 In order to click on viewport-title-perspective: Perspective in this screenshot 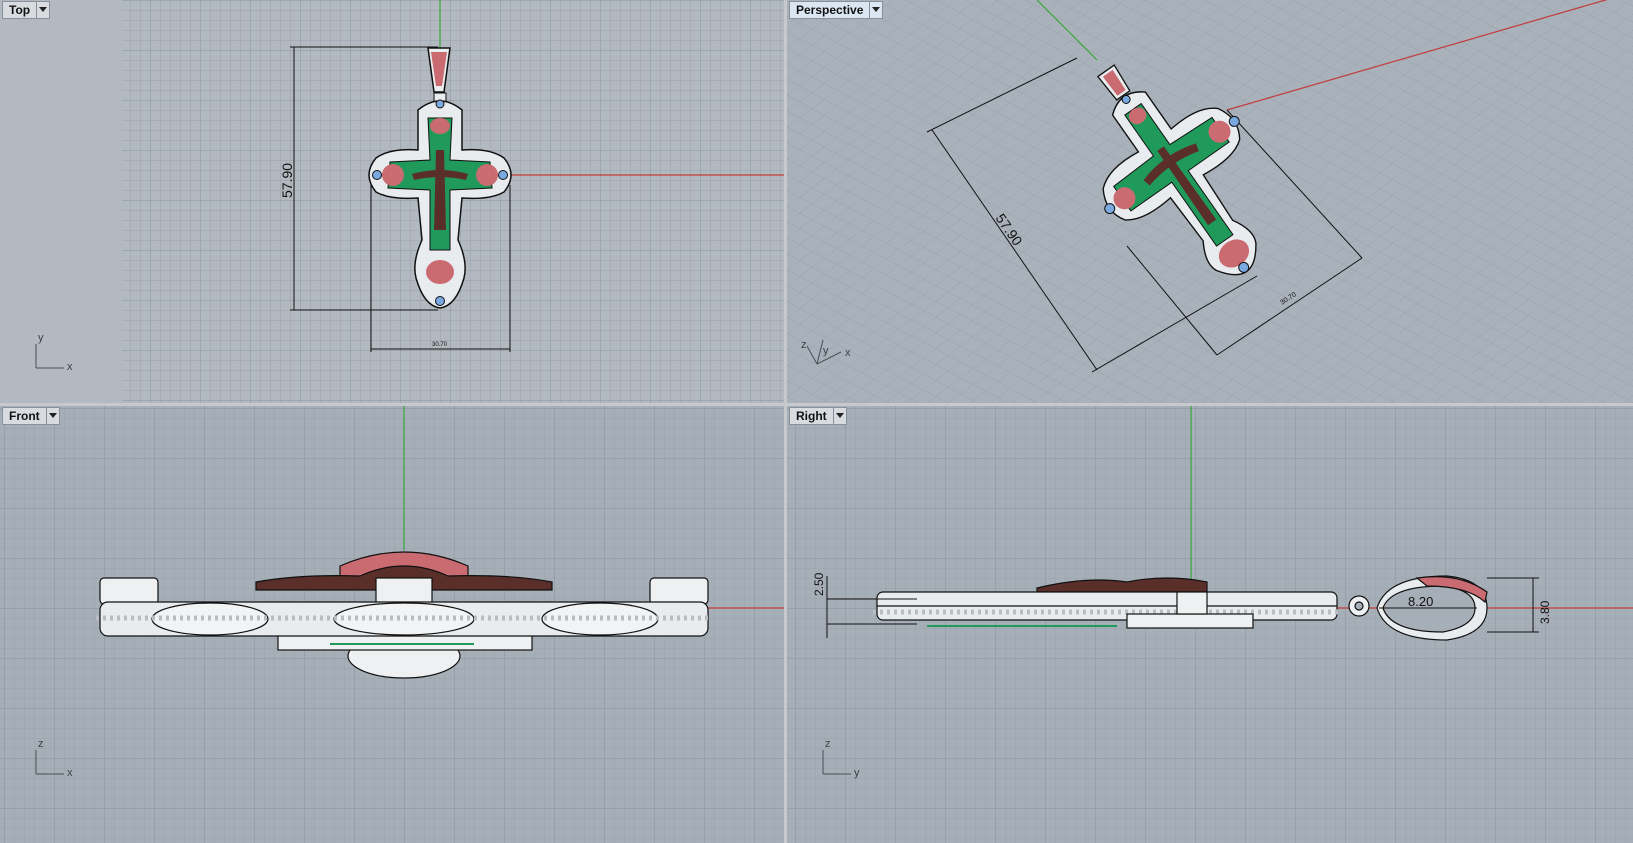, I will do `click(836, 10)`.